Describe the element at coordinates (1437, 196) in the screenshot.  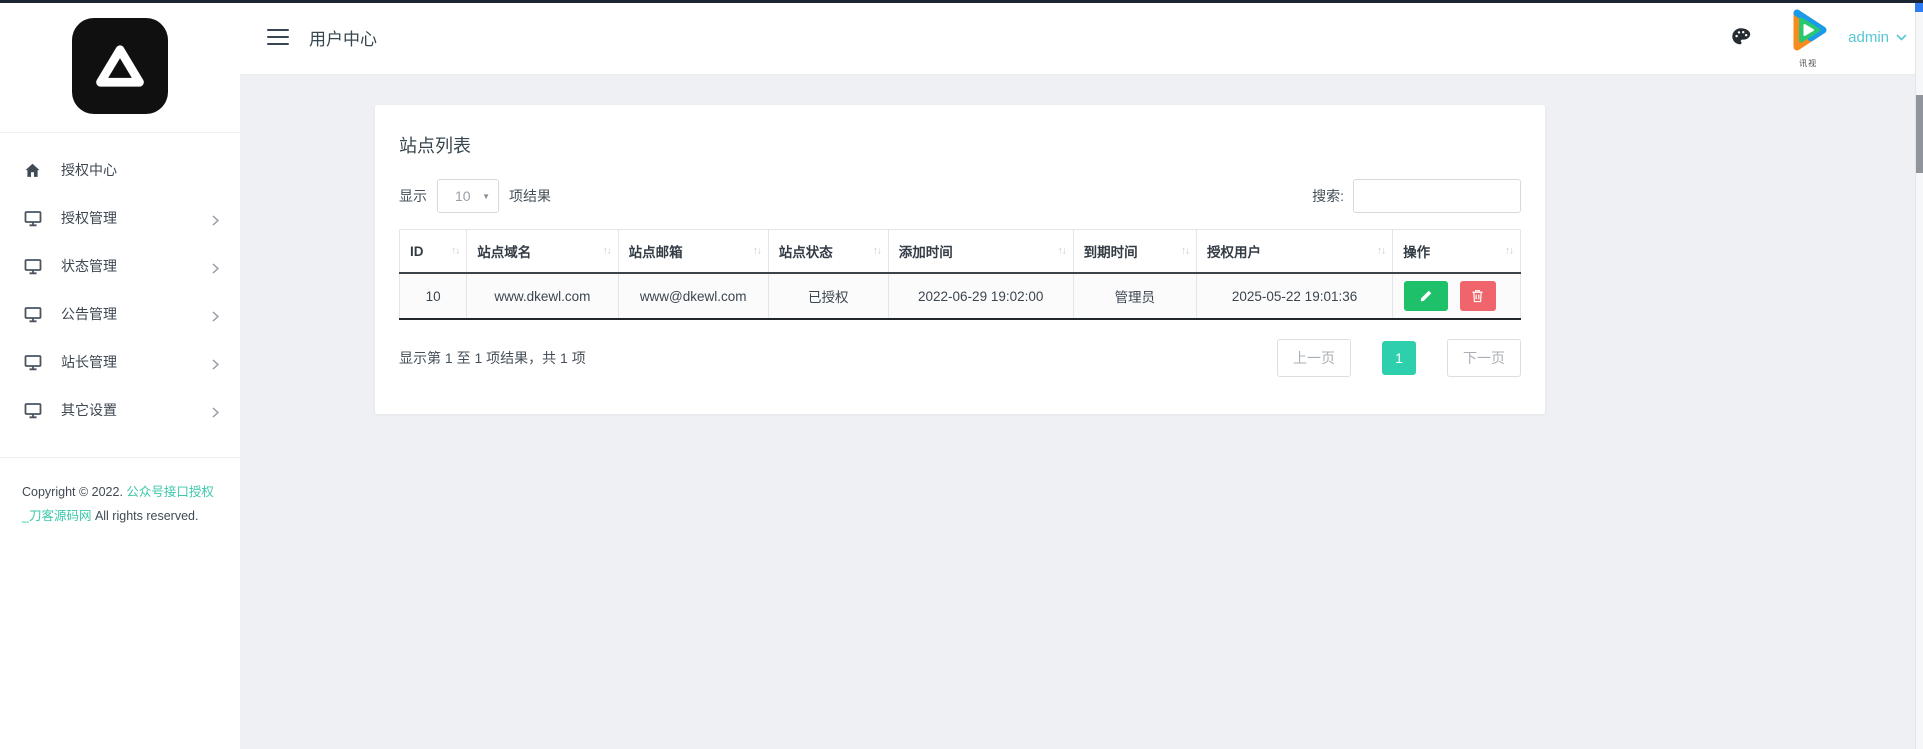
I see `search-input` at that location.